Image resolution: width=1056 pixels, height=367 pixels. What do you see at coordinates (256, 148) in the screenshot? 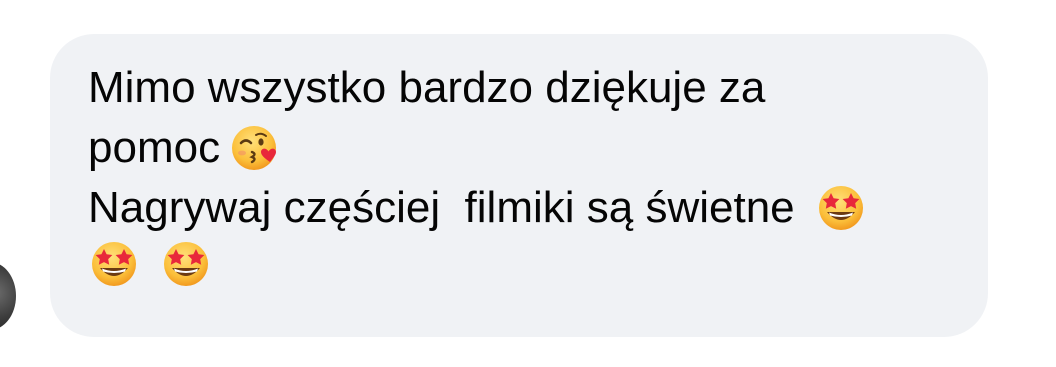
I see `face-blowing-kiss-icon` at bounding box center [256, 148].